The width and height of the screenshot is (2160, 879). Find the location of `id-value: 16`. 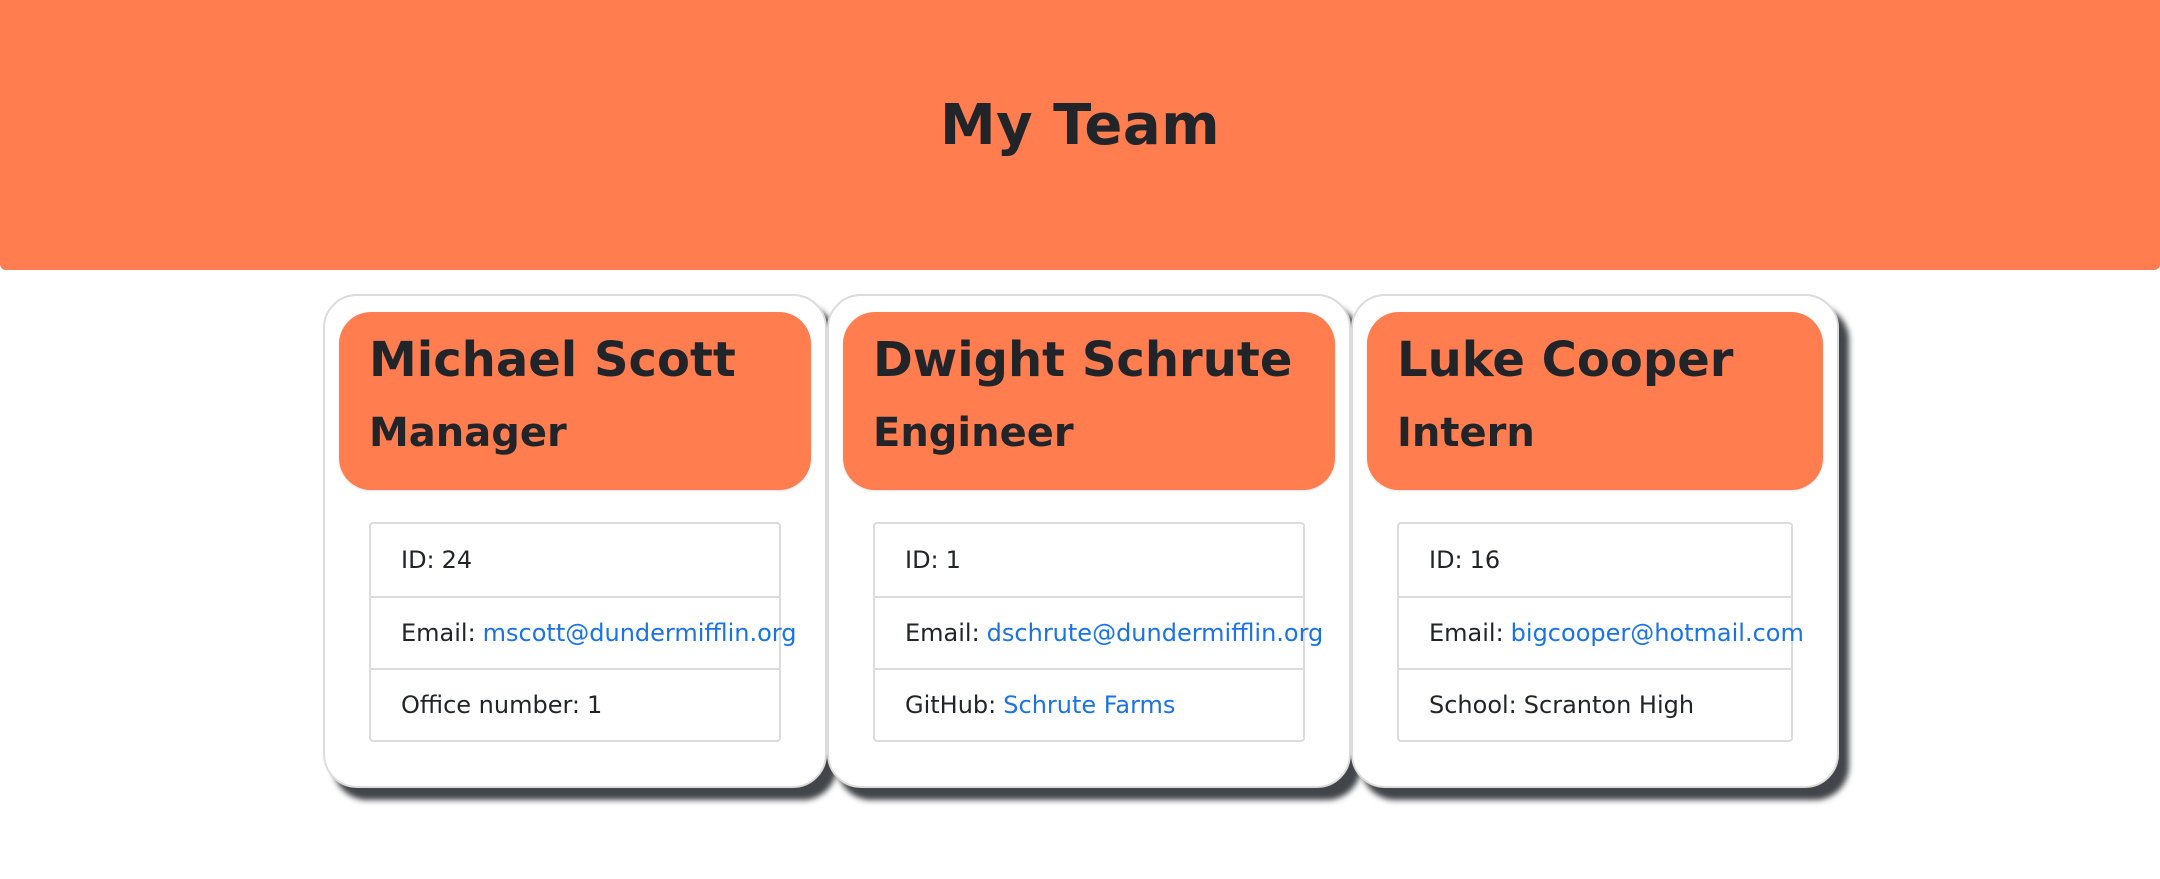

id-value: 16 is located at coordinates (1485, 560).